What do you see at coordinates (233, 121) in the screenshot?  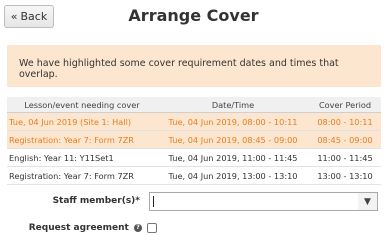 I see `cell-datetime: Tue, 04 Jun 2019, 08:00 - 10:11` at bounding box center [233, 121].